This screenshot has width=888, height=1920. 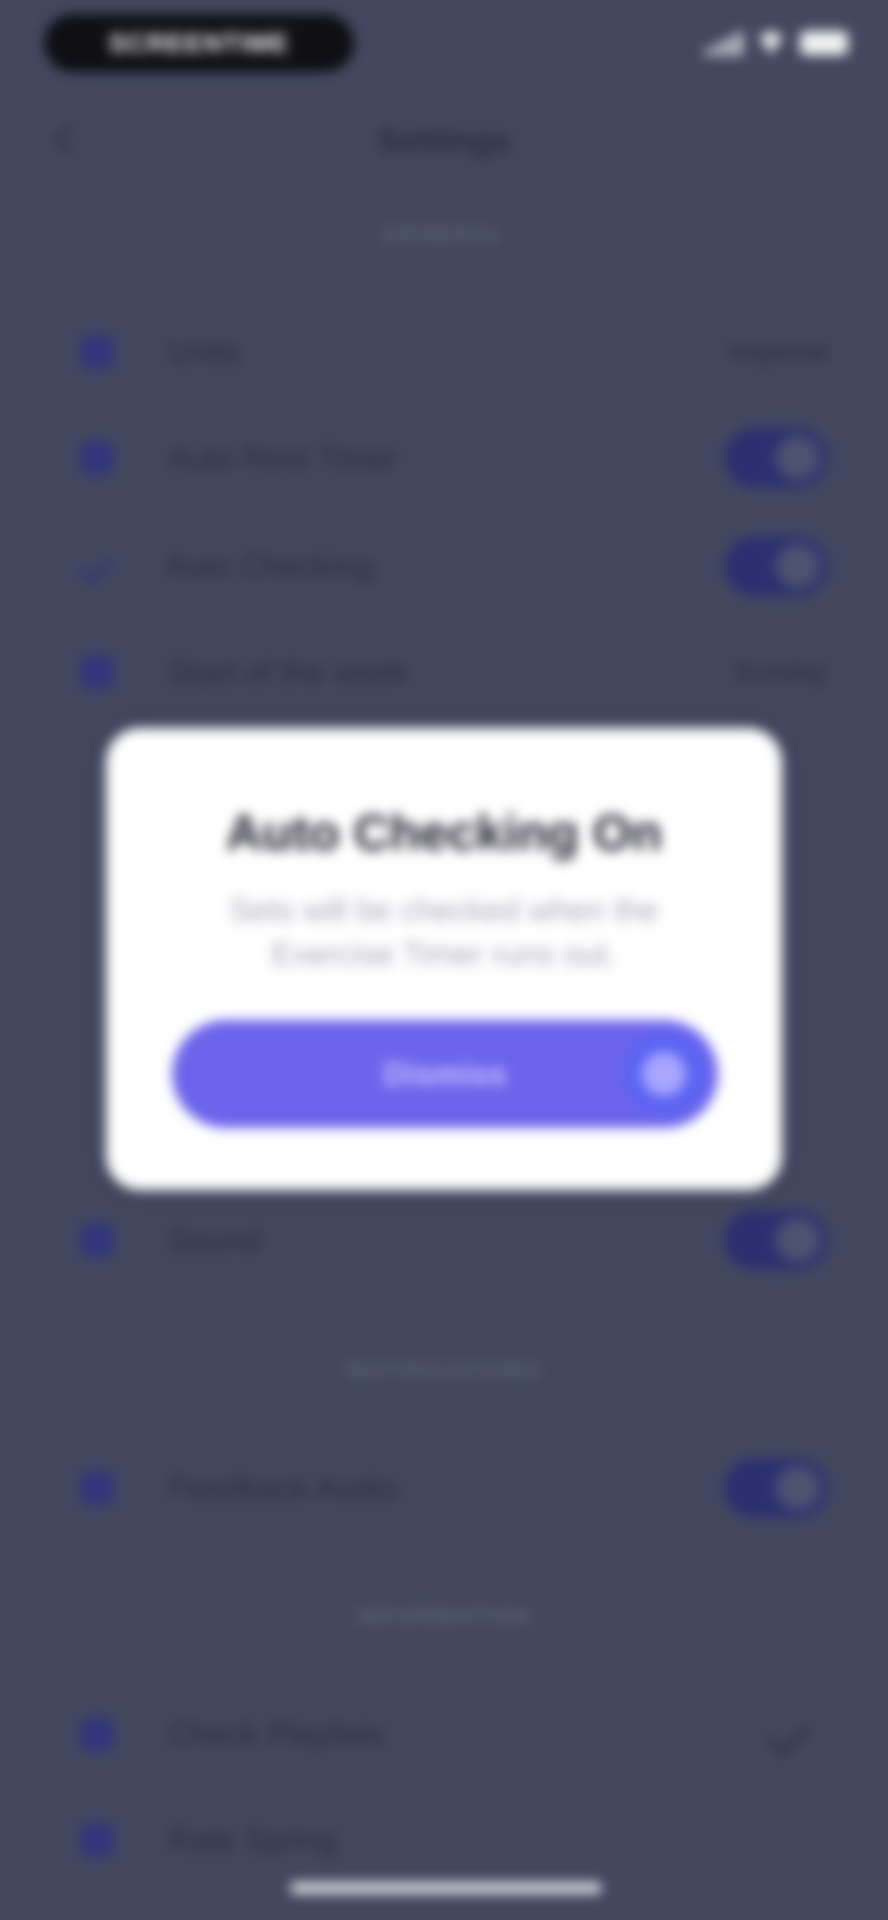 What do you see at coordinates (269, 565) in the screenshot?
I see `row-label: Auto Checking` at bounding box center [269, 565].